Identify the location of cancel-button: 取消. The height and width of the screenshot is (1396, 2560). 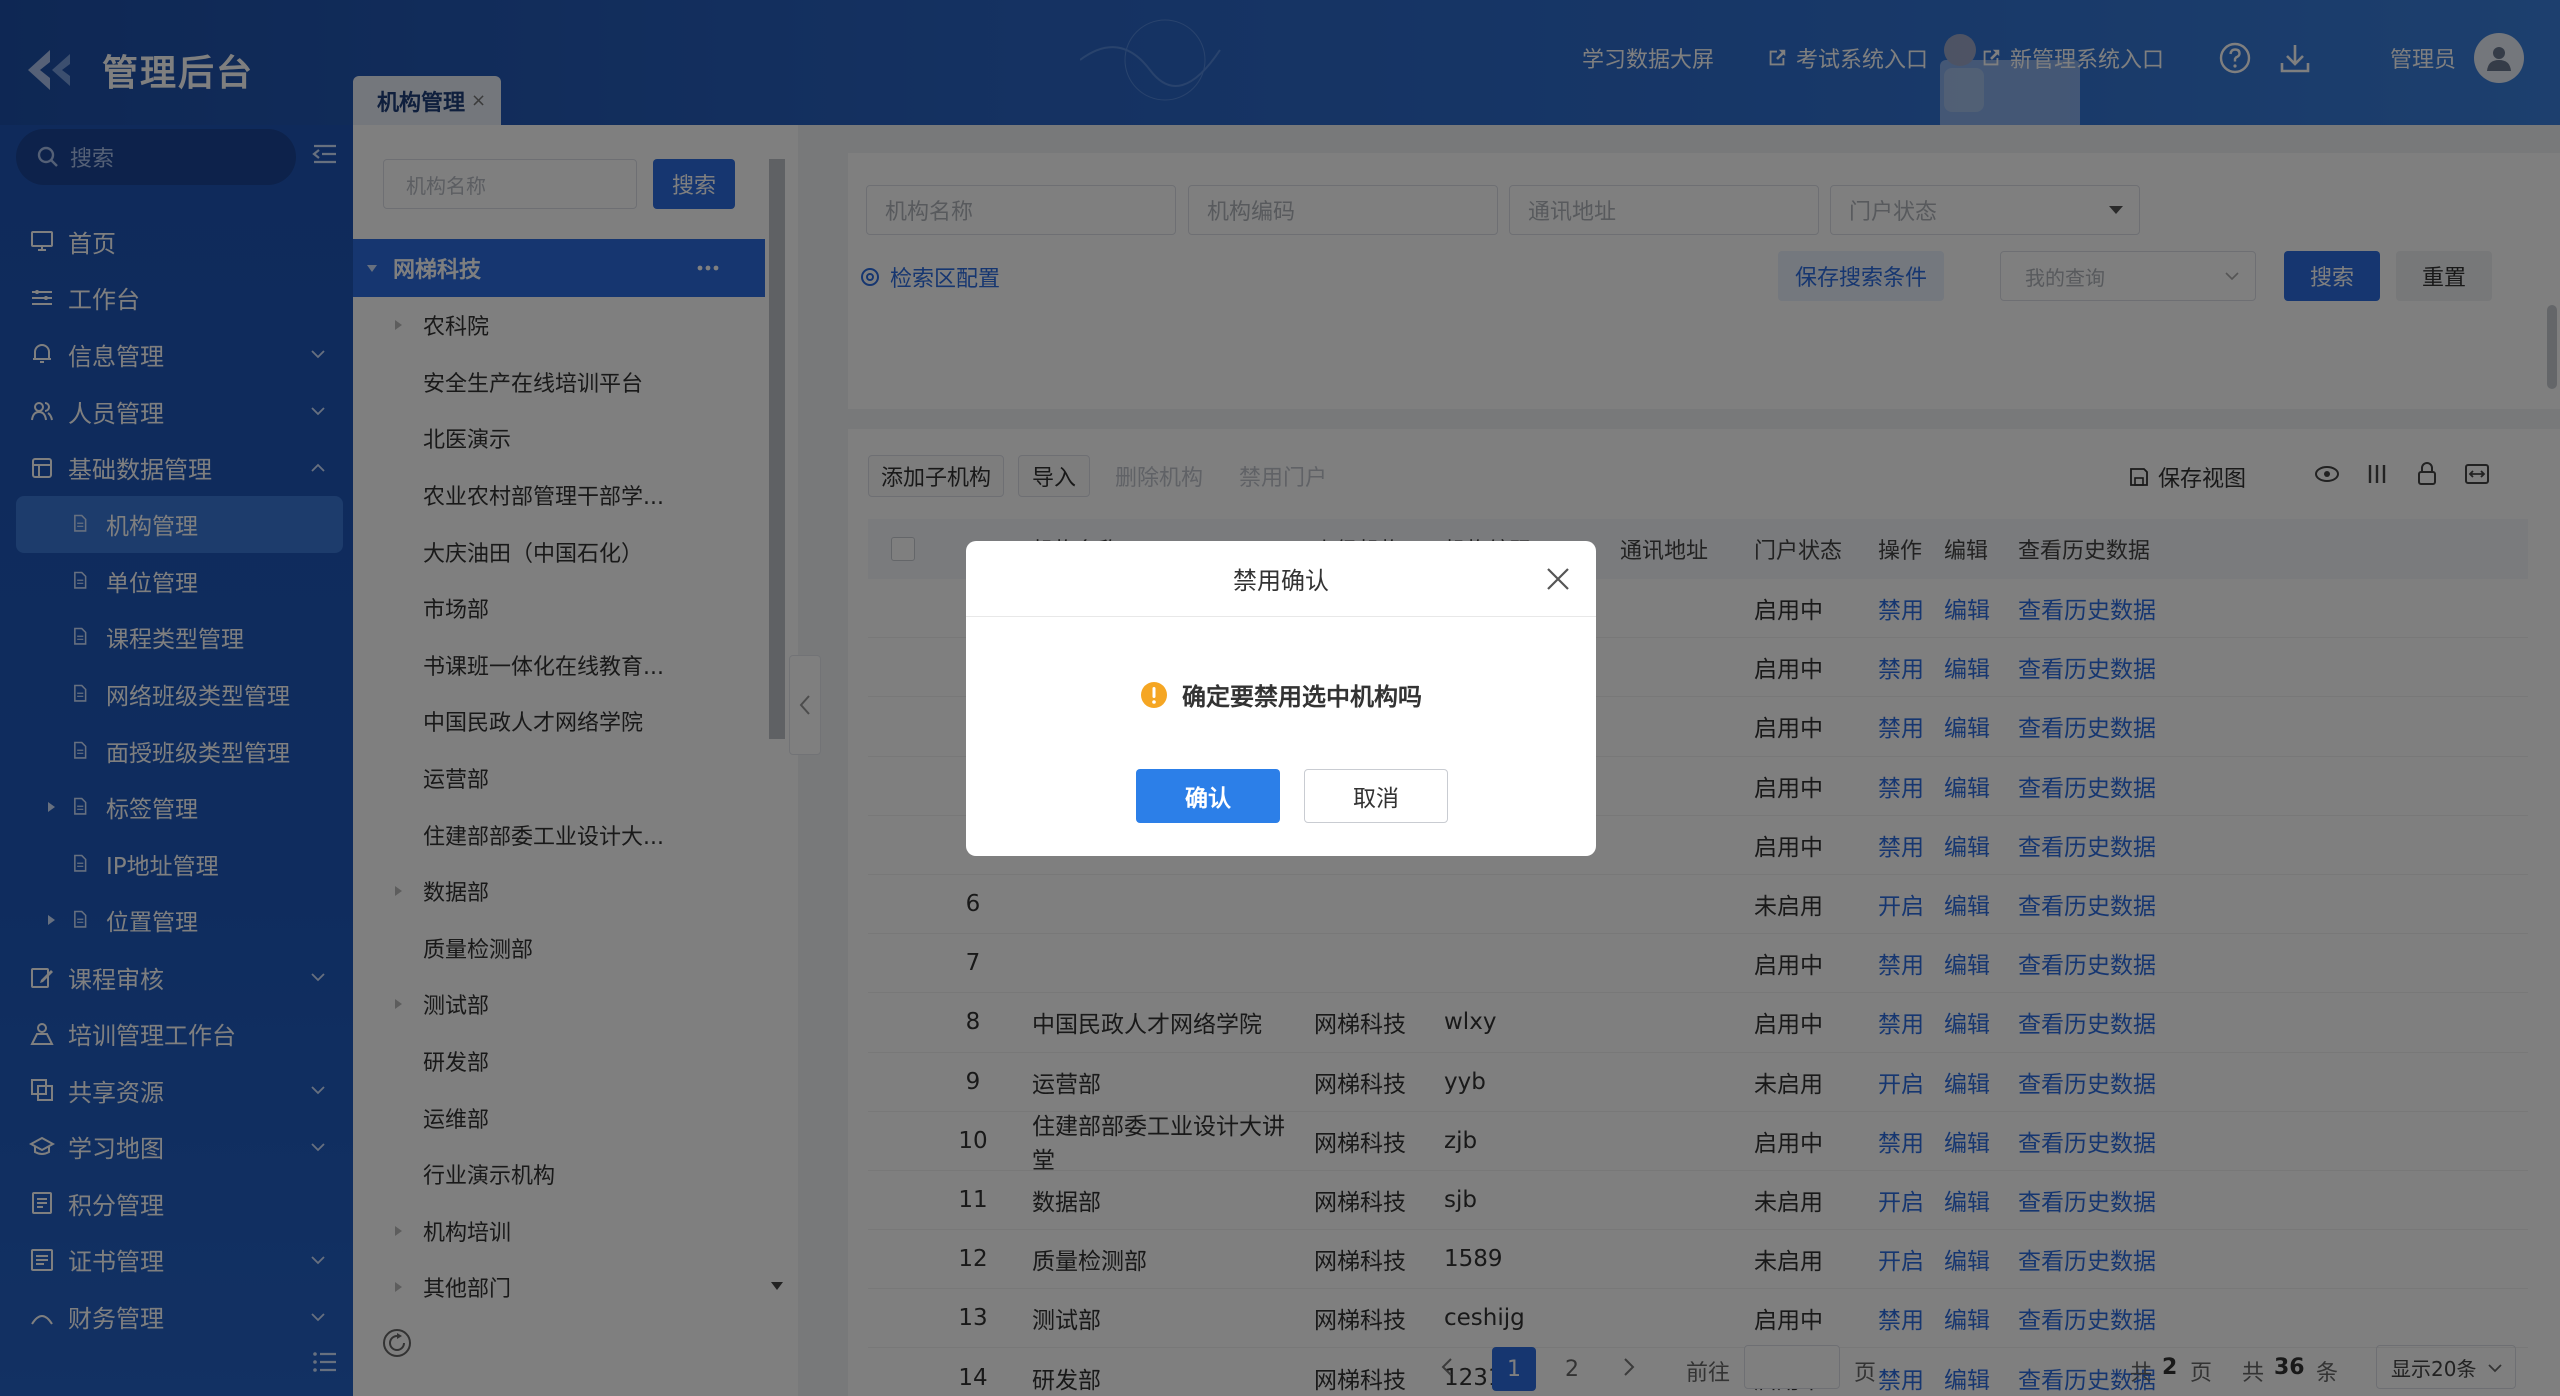
(1376, 796).